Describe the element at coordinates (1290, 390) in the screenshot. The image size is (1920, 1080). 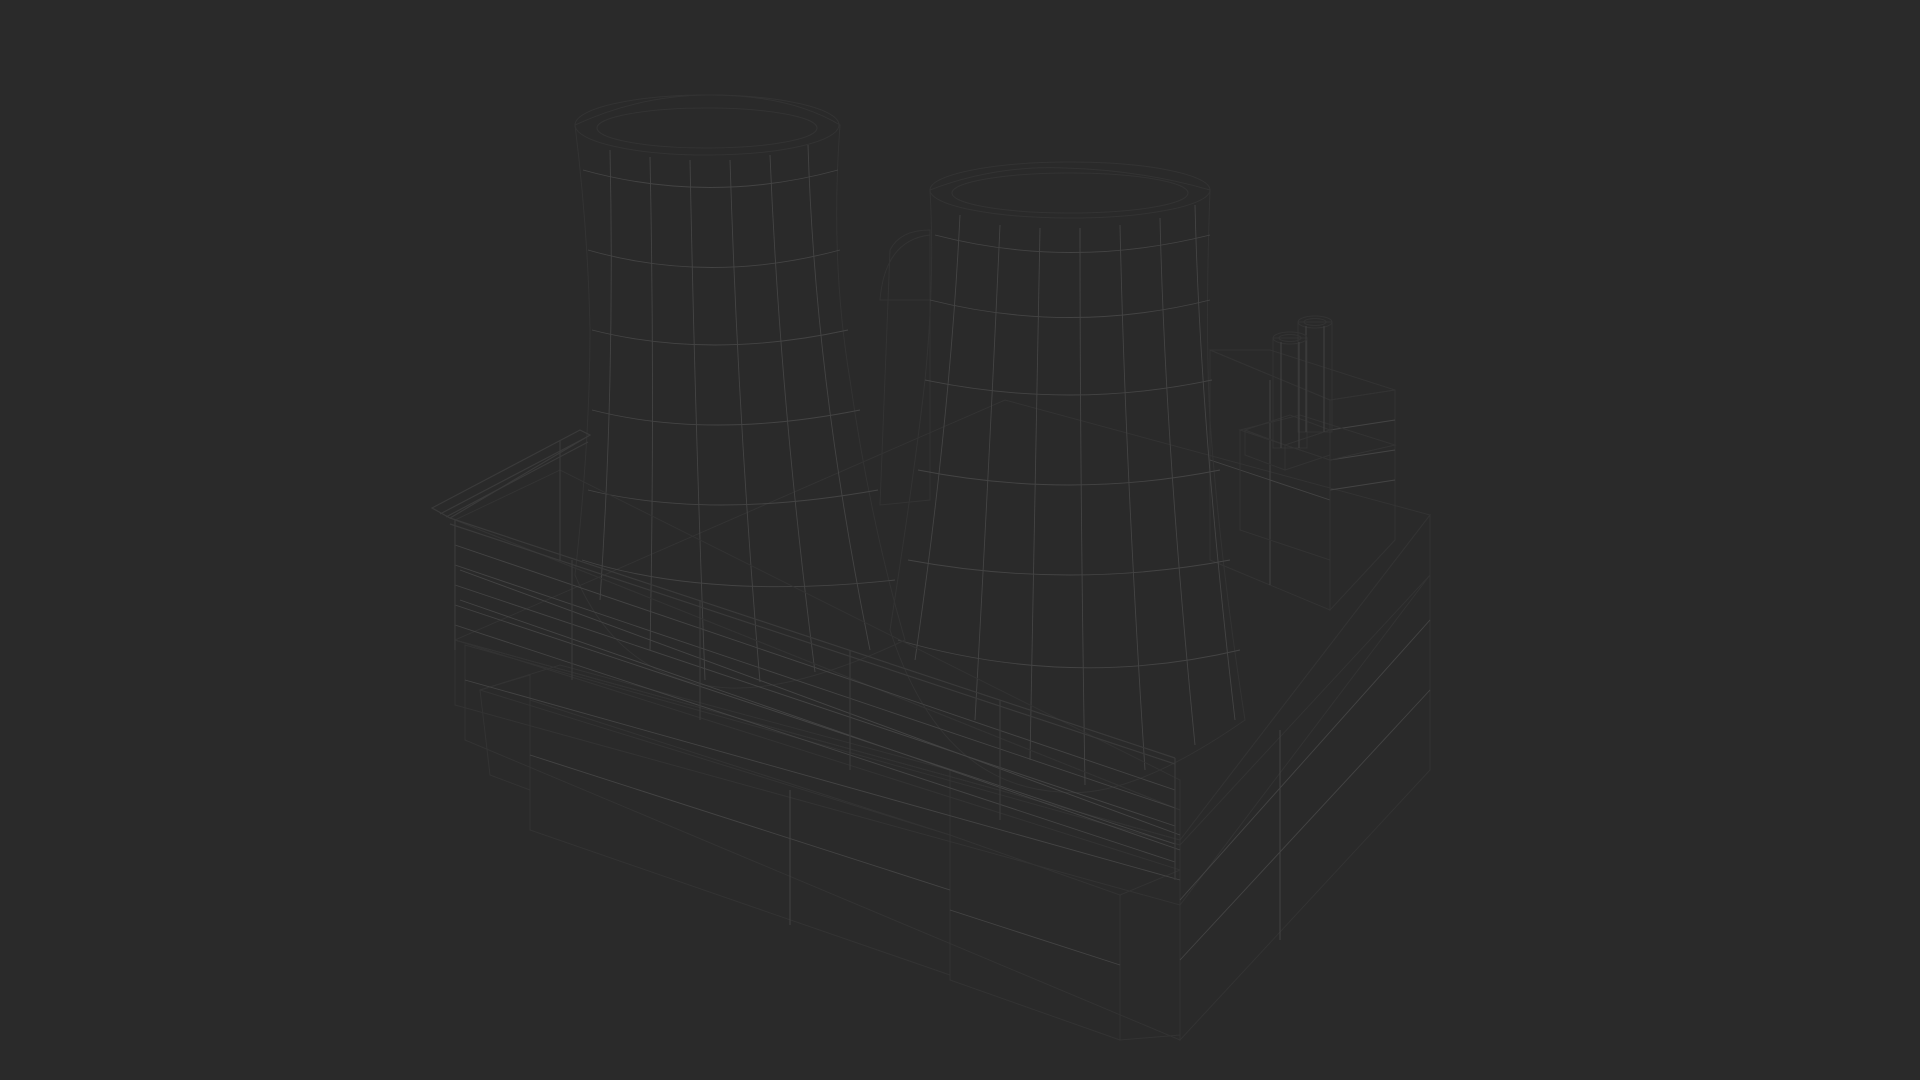
I see `smokestack-front` at that location.